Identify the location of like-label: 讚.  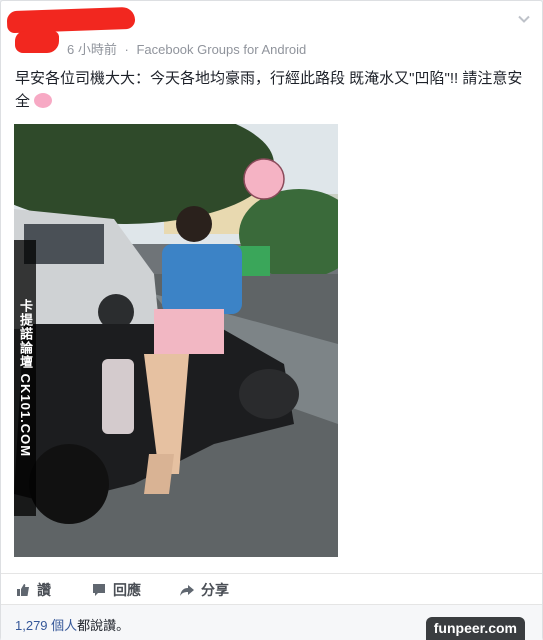
(44, 590).